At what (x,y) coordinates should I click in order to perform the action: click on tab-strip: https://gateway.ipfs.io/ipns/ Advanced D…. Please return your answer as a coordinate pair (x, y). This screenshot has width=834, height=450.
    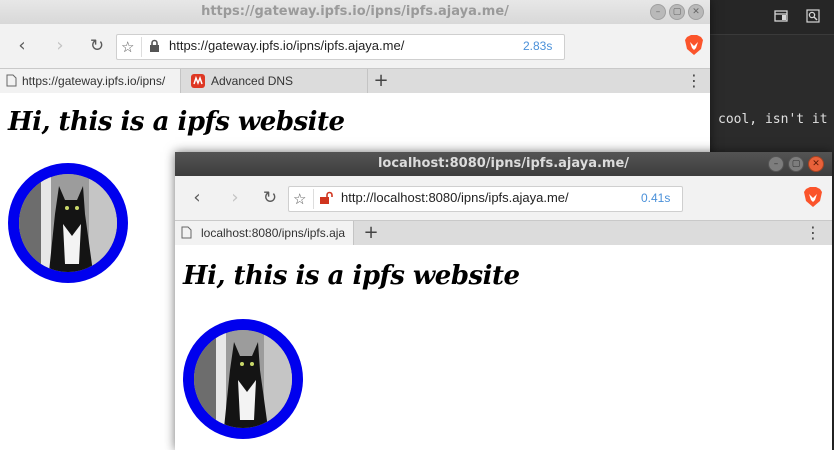
    Looking at the image, I should click on (355, 81).